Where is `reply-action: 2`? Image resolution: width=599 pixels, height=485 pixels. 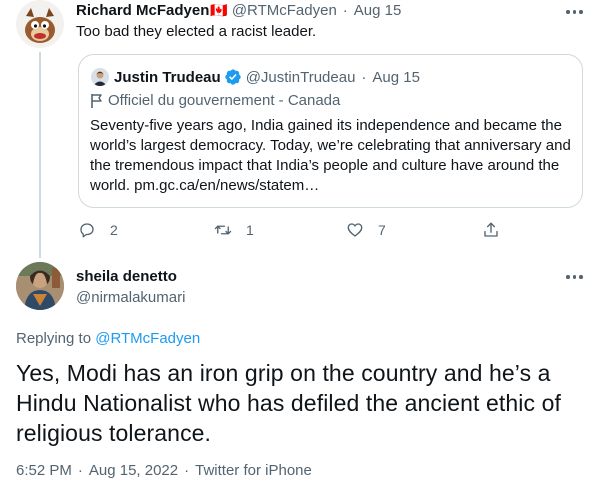 reply-action: 2 is located at coordinates (98, 230).